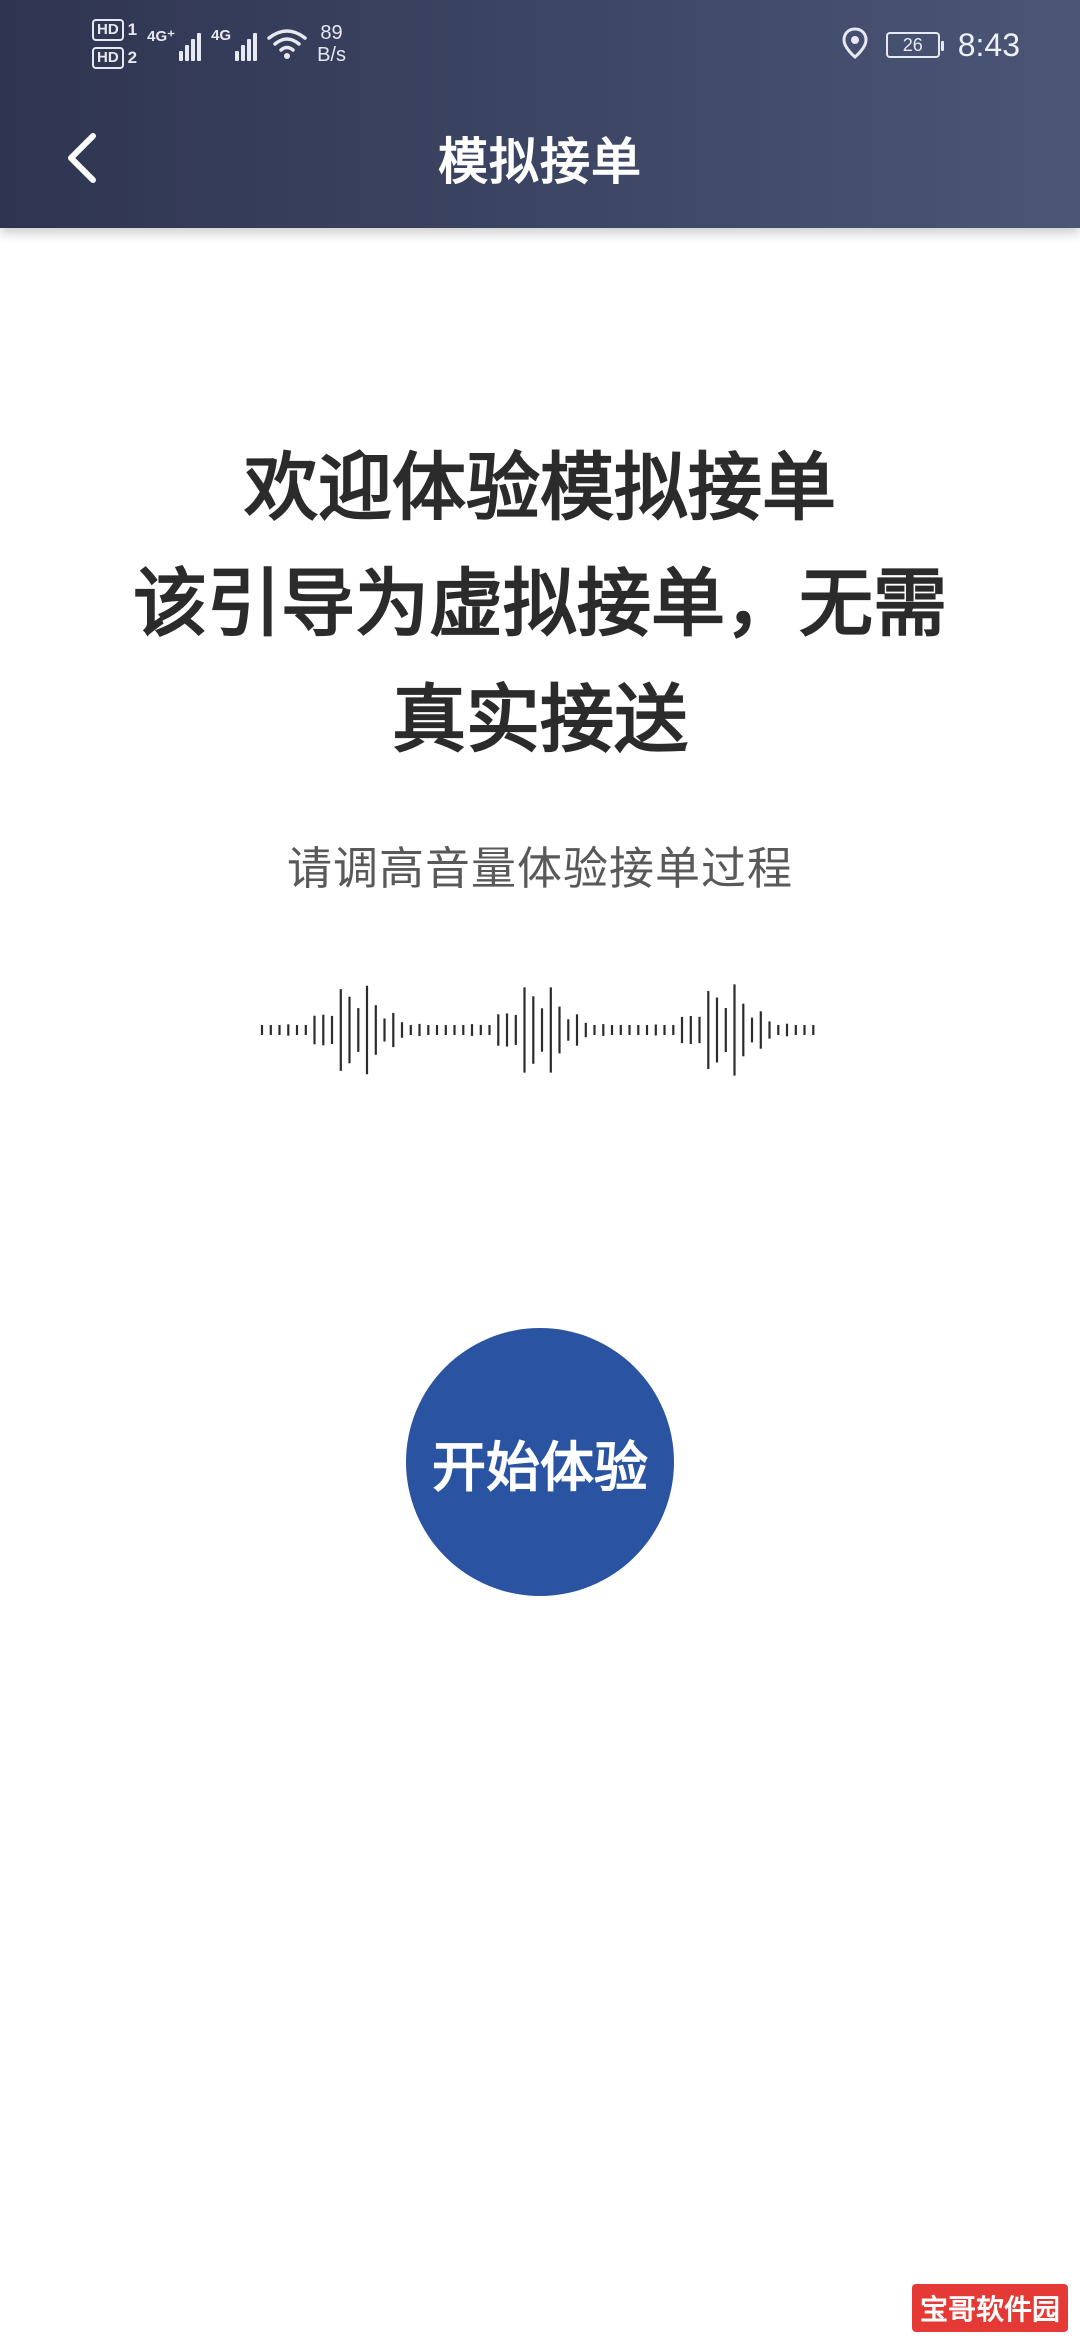 The height and width of the screenshot is (2340, 1080). I want to click on clock: 8:43, so click(988, 44).